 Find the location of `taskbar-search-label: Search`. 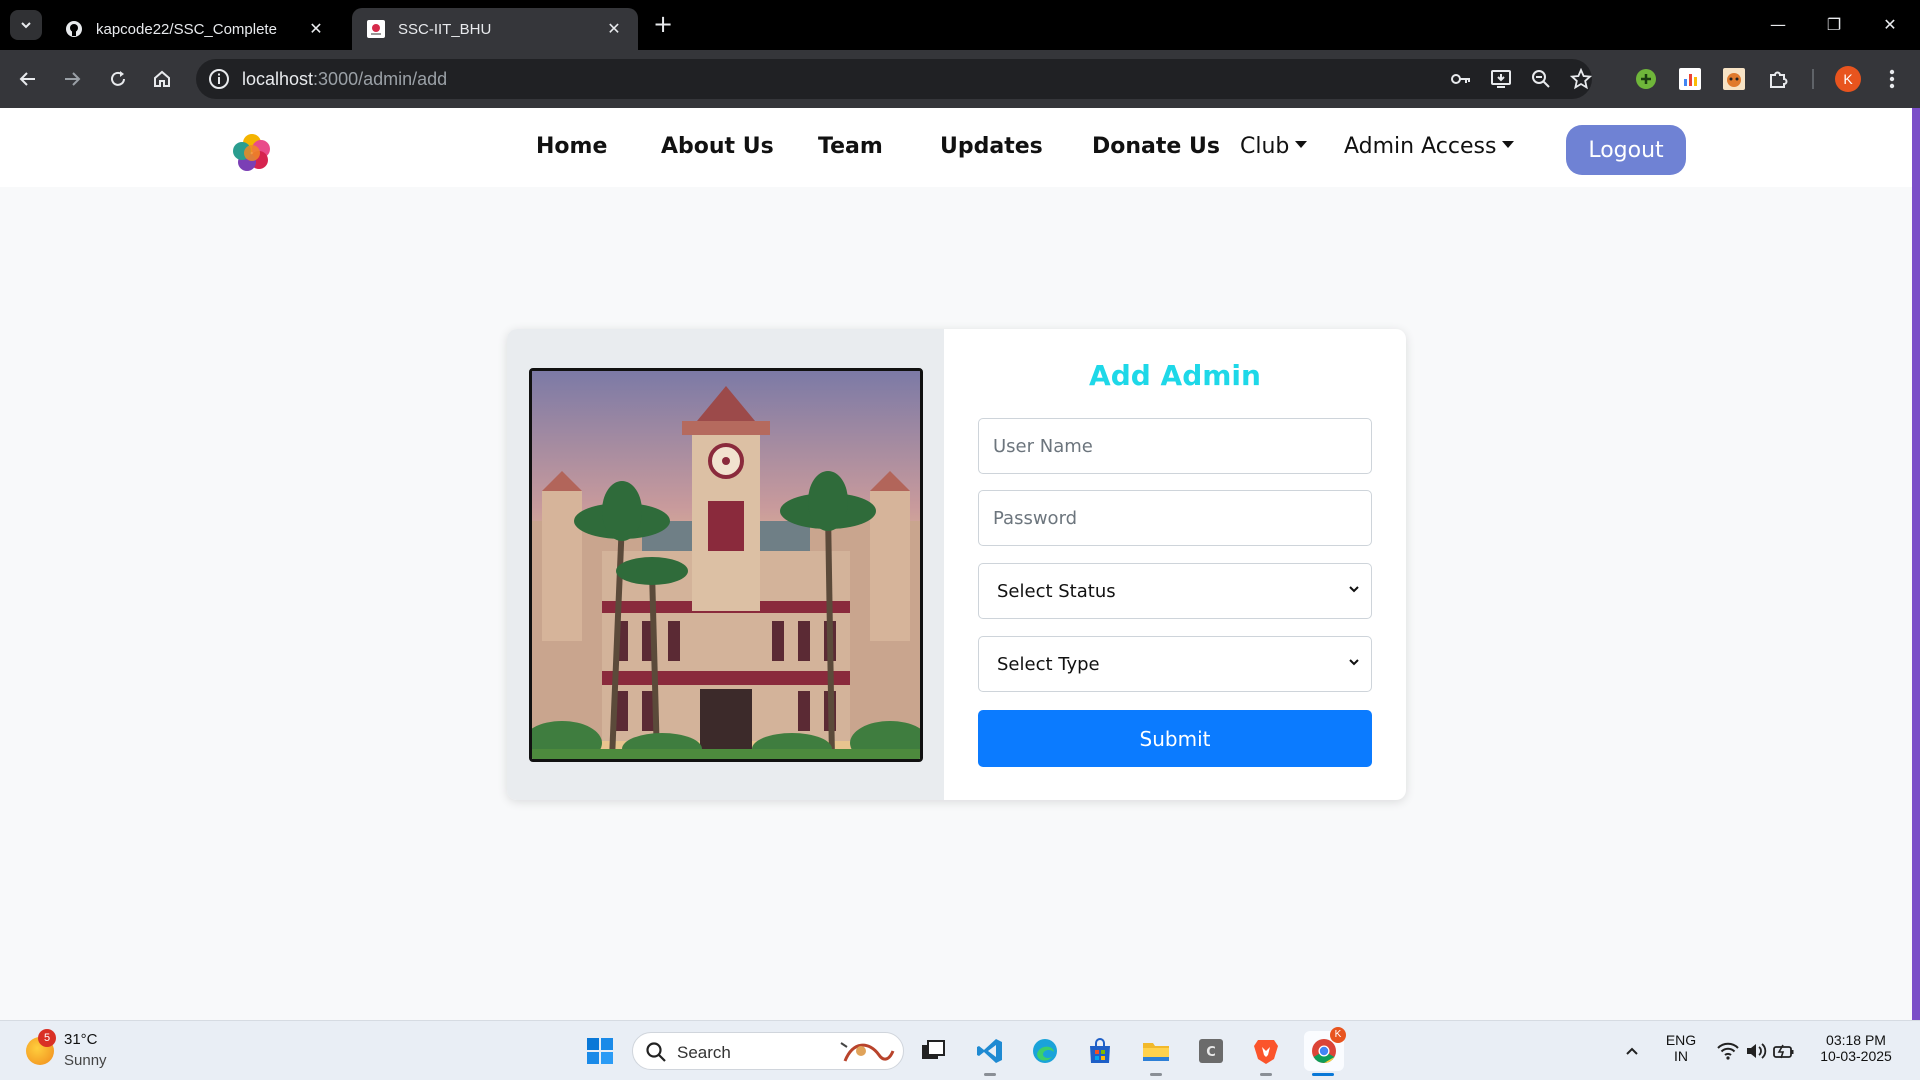

taskbar-search-label: Search is located at coordinates (704, 1052).